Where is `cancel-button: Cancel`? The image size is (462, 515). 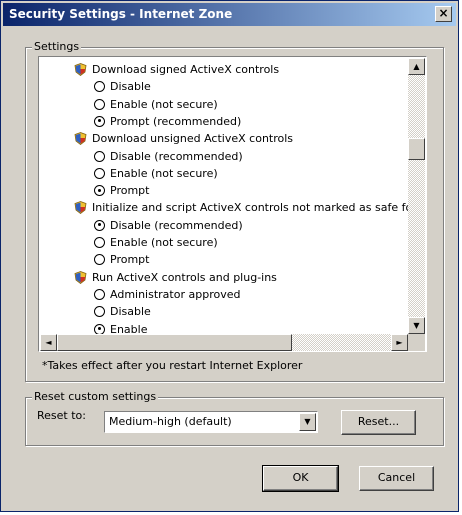
cancel-button: Cancel is located at coordinates (396, 478).